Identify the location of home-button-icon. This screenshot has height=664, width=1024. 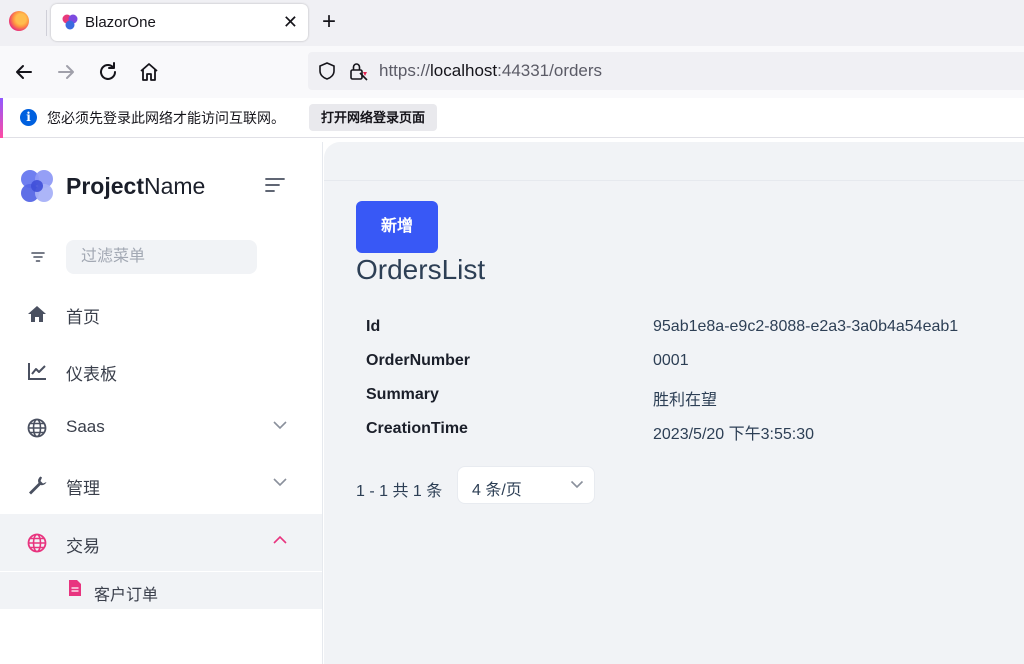
(149, 72).